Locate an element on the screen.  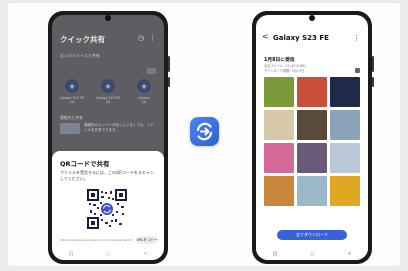
qr-sheet-title: QRコードで共有 is located at coordinates (85, 164).